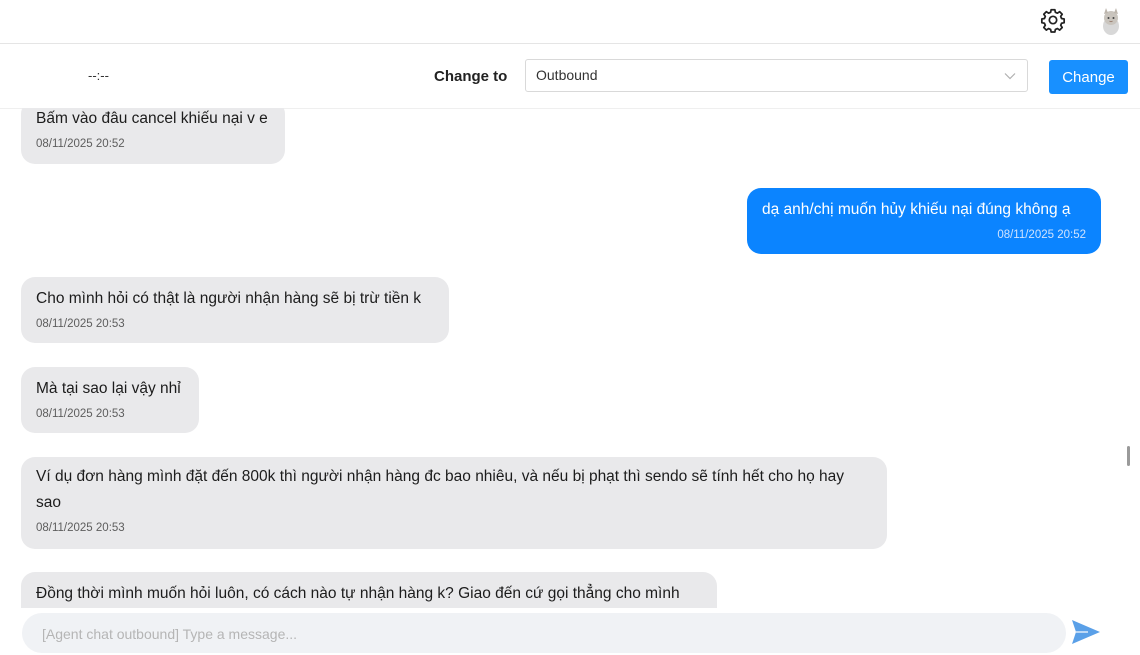 Image resolution: width=1140 pixels, height=655 pixels. Describe the element at coordinates (1128, 456) in the screenshot. I see `scrollbar-thumb` at that location.